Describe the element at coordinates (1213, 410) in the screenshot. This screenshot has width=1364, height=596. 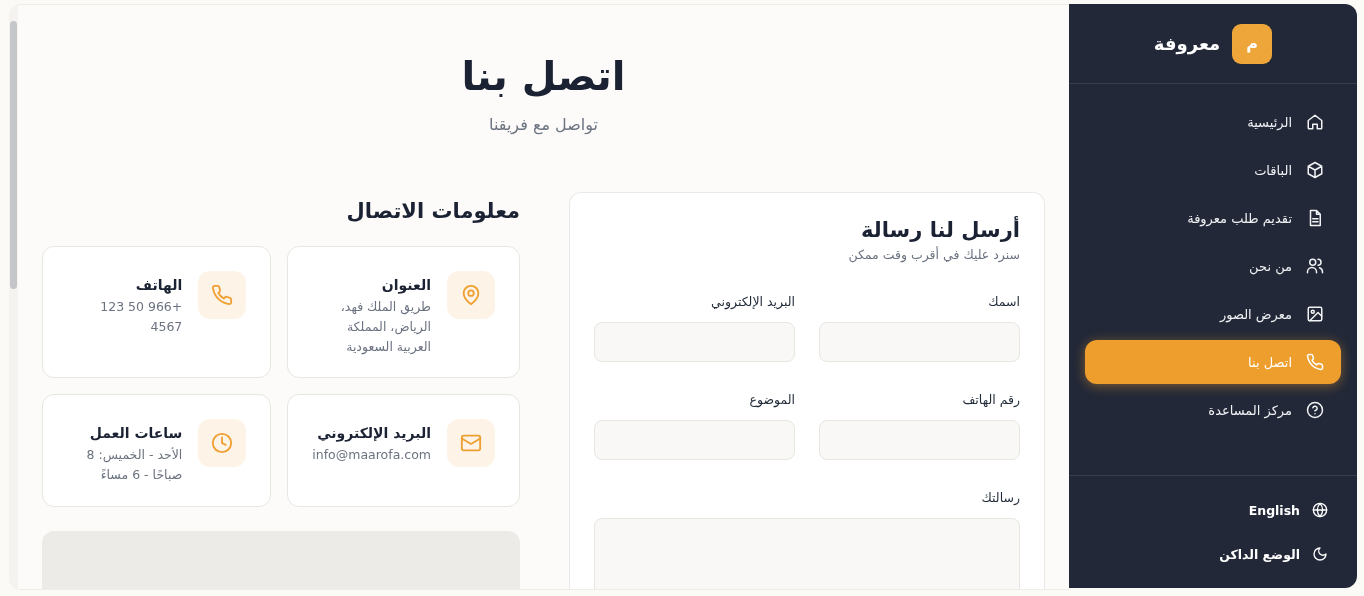
I see `nav-item: مركز المساعدة` at that location.